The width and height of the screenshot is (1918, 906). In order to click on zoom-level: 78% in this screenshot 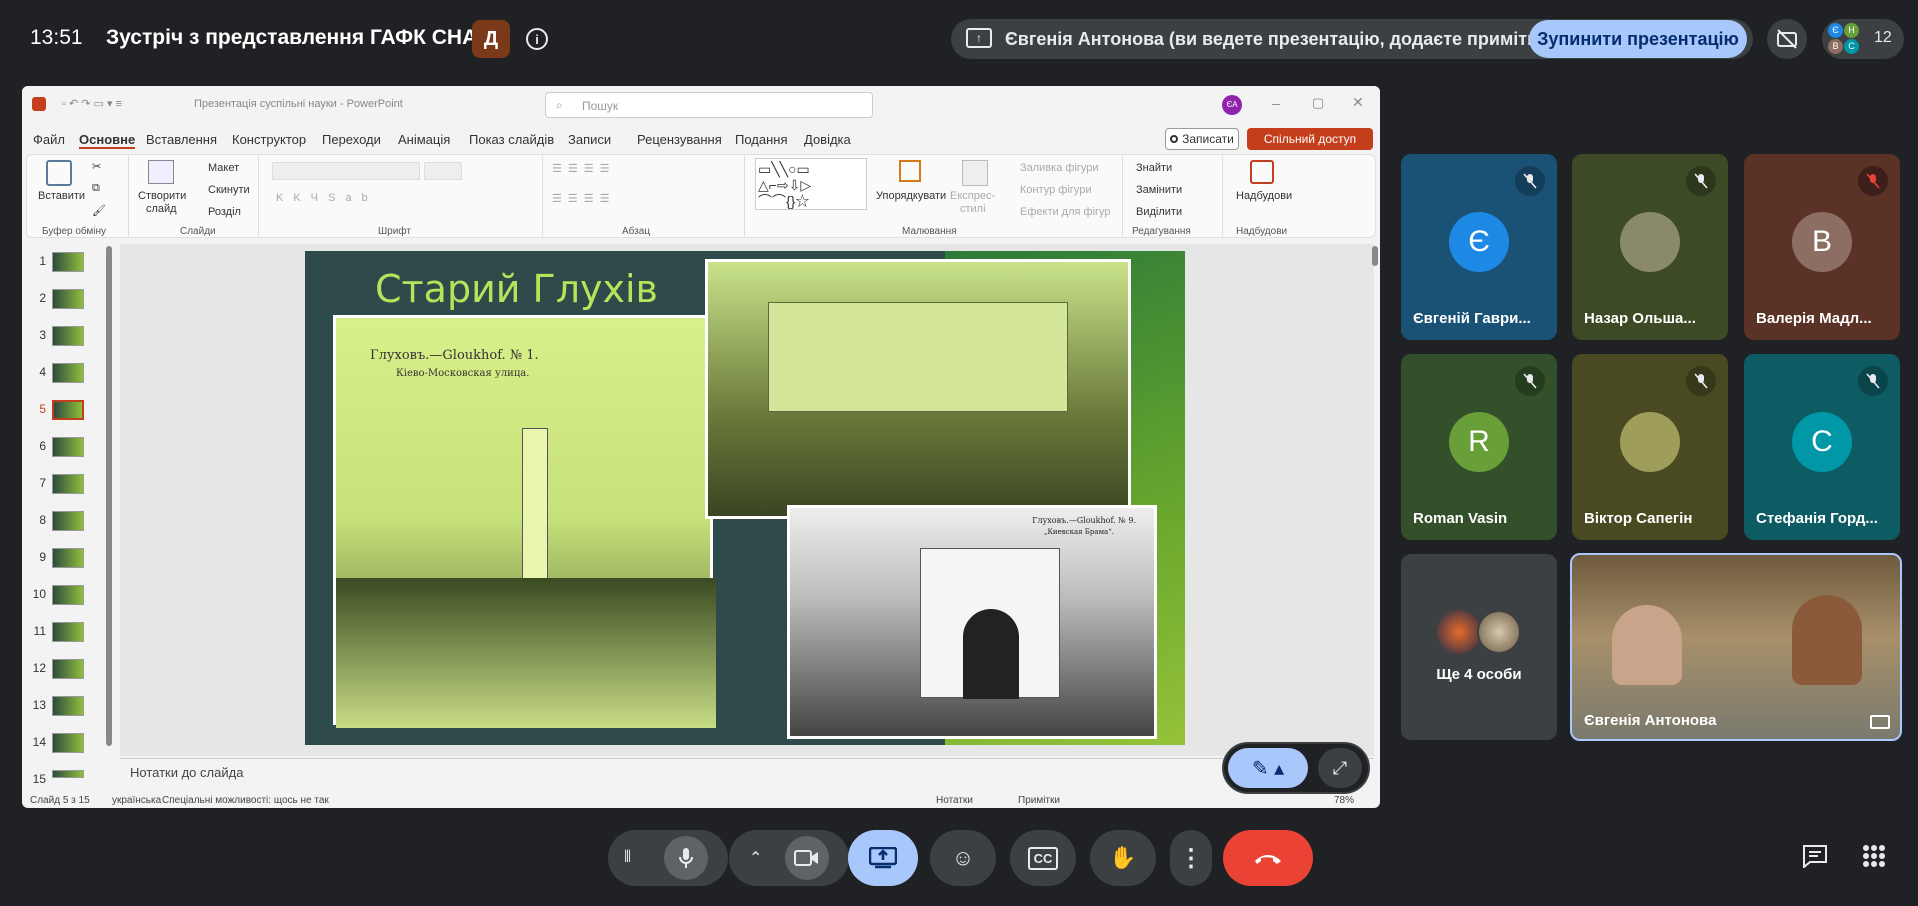, I will do `click(1344, 800)`.